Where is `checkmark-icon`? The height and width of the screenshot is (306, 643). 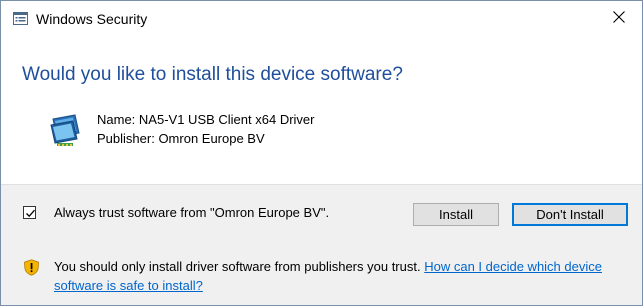
checkmark-icon is located at coordinates (30, 213).